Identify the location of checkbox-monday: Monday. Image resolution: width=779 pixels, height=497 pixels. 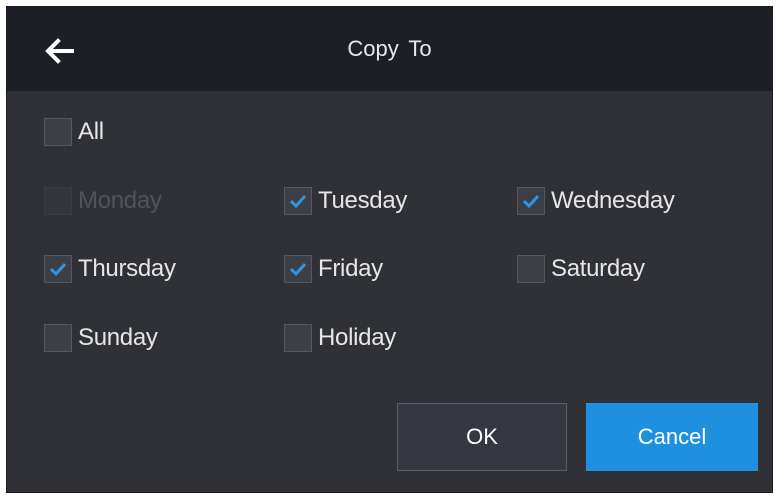
(103, 201).